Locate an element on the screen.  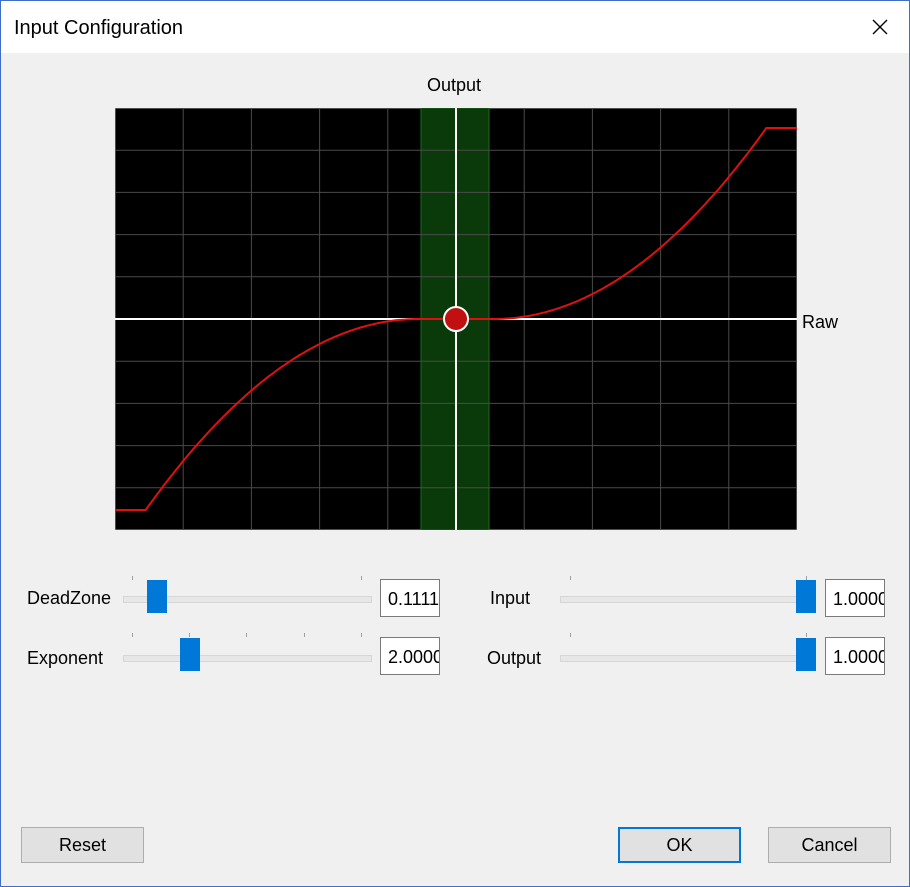
ok-button: OK is located at coordinates (679, 845).